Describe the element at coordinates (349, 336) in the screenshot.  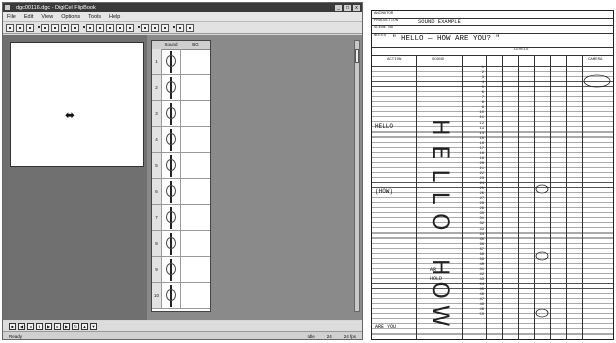
I see `status-fps: 24 fps` at that location.